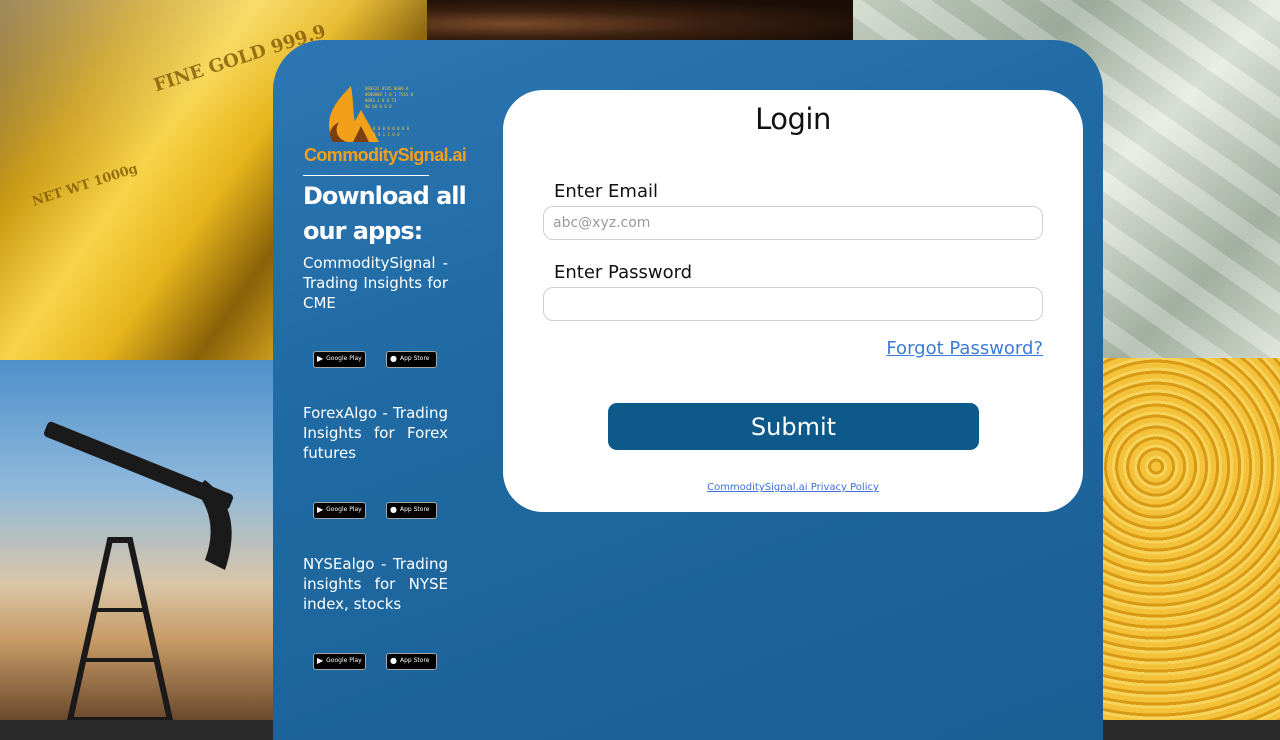  Describe the element at coordinates (640, 20) in the screenshot. I see `coffee-beans-background` at that location.